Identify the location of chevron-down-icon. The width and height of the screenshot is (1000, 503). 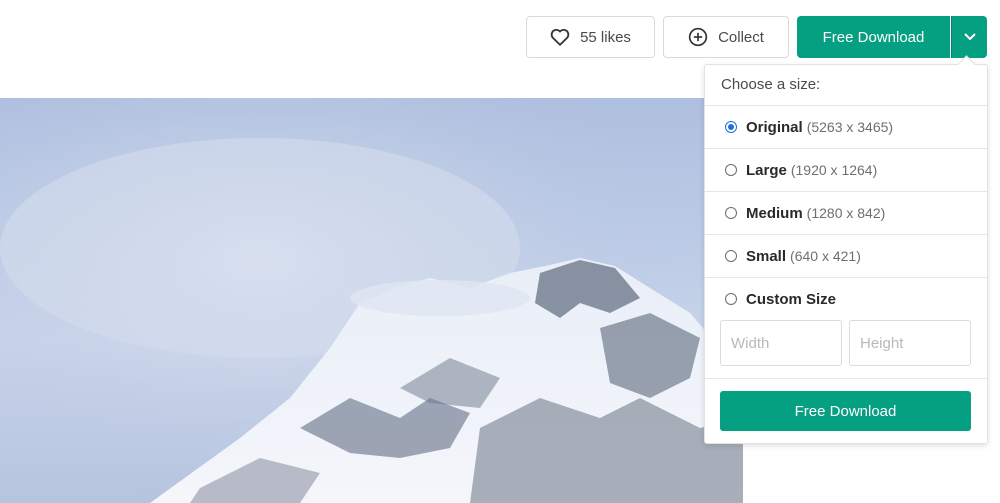
(969, 37).